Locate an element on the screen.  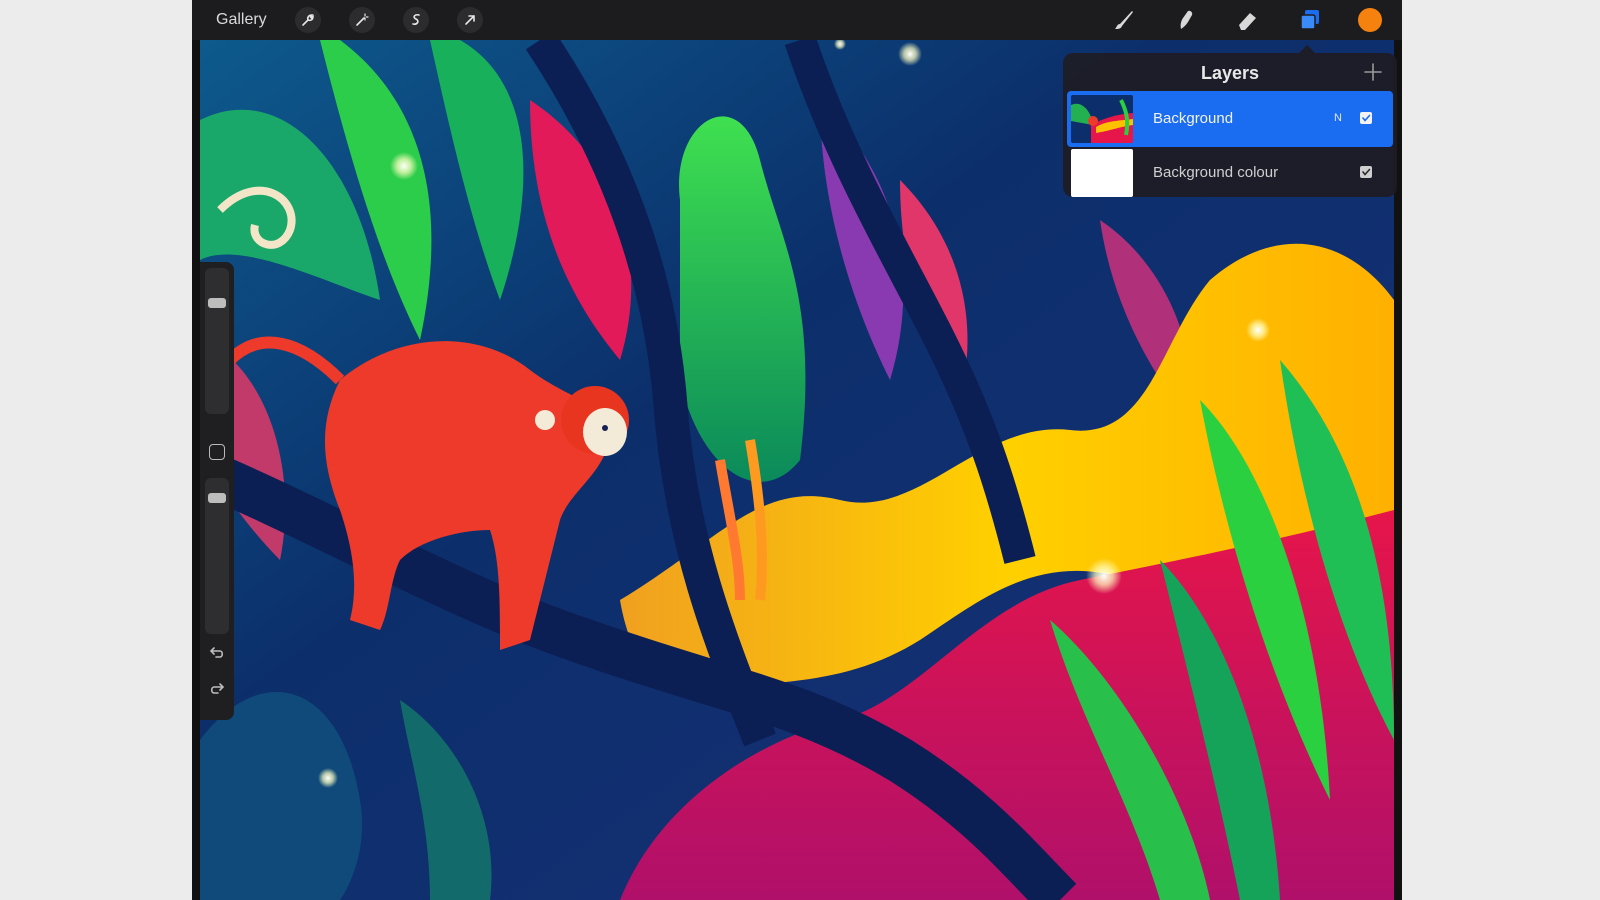
gallery-button: Gallery is located at coordinates (241, 20).